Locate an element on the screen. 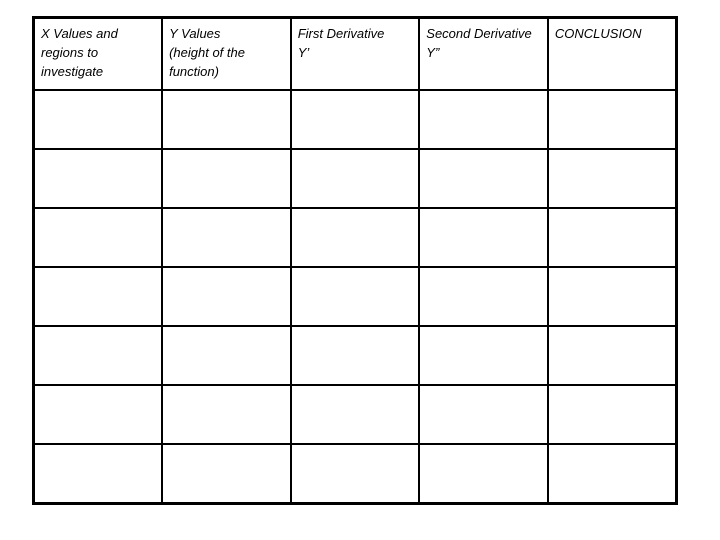 The width and height of the screenshot is (720, 540). header-label-conclusion: CONCLUSION is located at coordinates (598, 33).